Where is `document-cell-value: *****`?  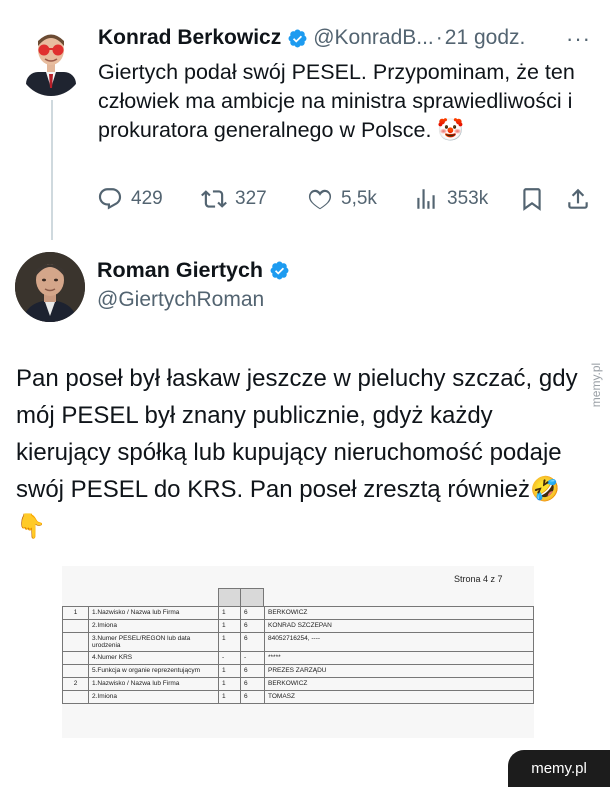 document-cell-value: ***** is located at coordinates (399, 658).